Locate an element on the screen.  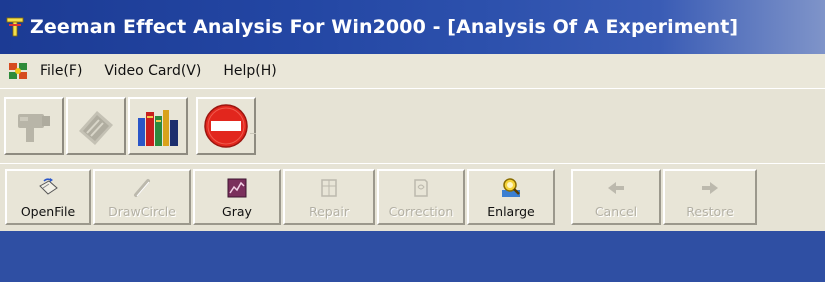
gray-label: Gray is located at coordinates (237, 211).